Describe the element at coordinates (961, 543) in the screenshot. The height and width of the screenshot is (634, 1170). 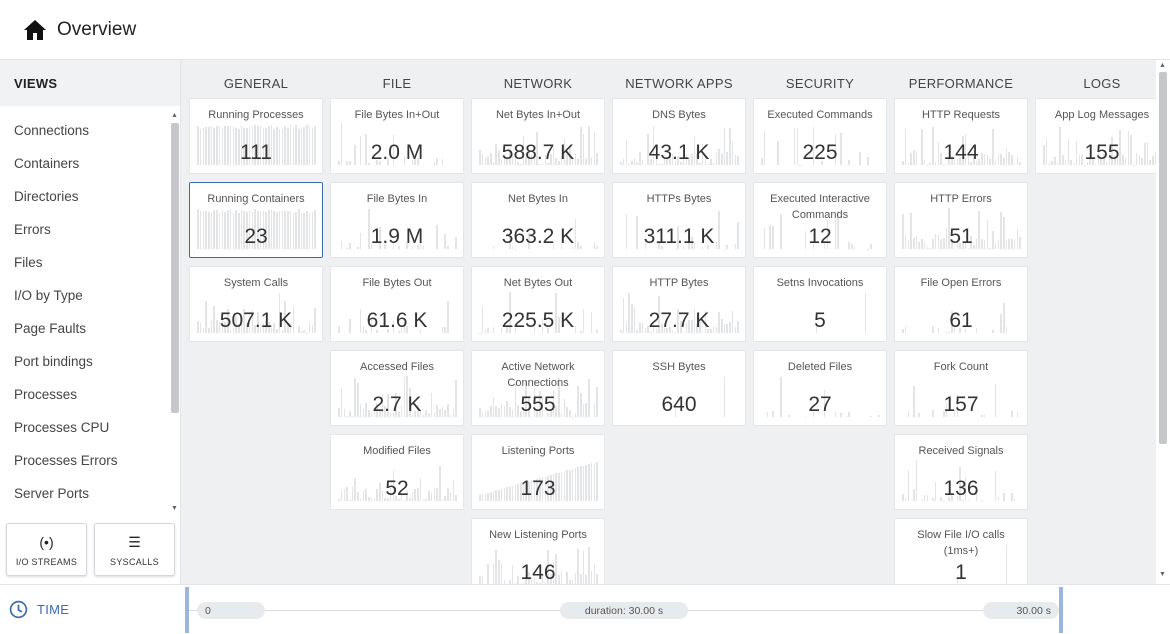
I see `tile-name: Slow File I/O calls (1ms+)` at that location.